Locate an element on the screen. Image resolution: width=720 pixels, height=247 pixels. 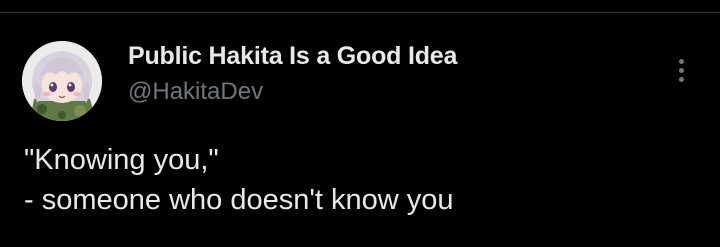
more-vertical-icon is located at coordinates (681, 61).